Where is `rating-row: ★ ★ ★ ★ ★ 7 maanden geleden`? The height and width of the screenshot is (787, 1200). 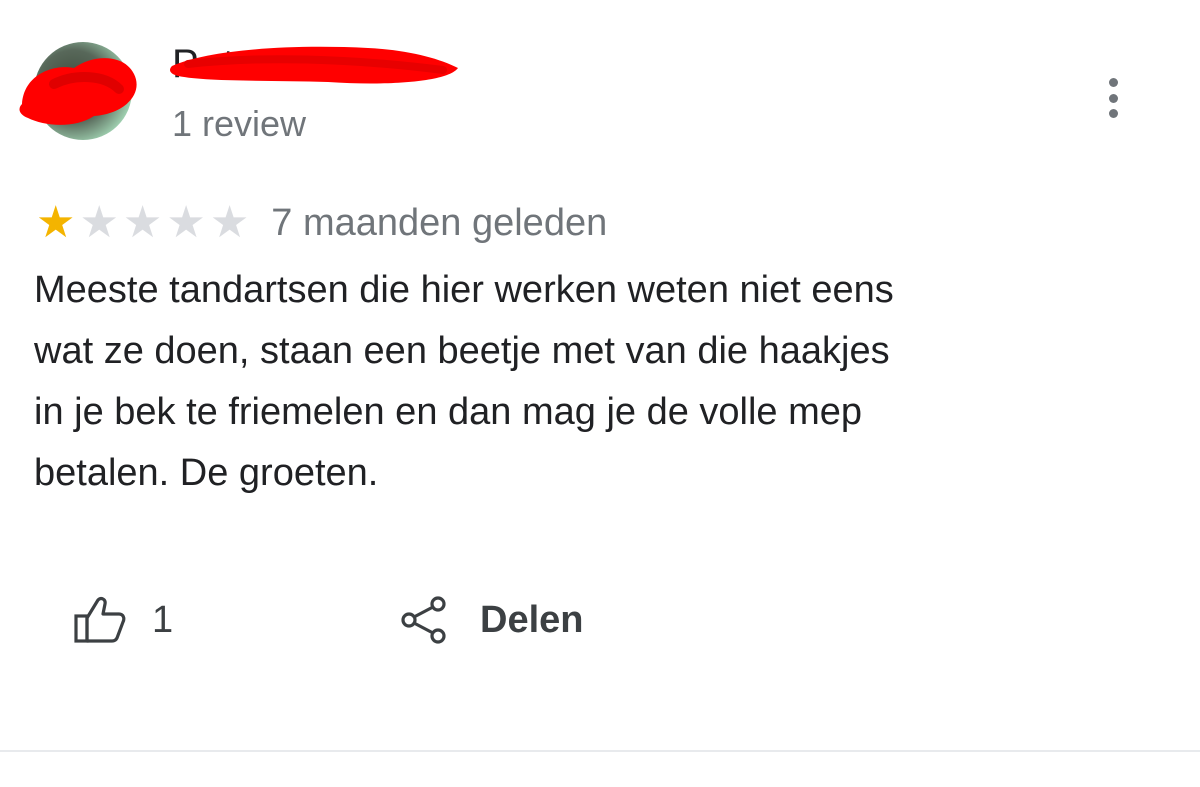
rating-row: ★ ★ ★ ★ ★ 7 maanden geleden is located at coordinates (321, 223).